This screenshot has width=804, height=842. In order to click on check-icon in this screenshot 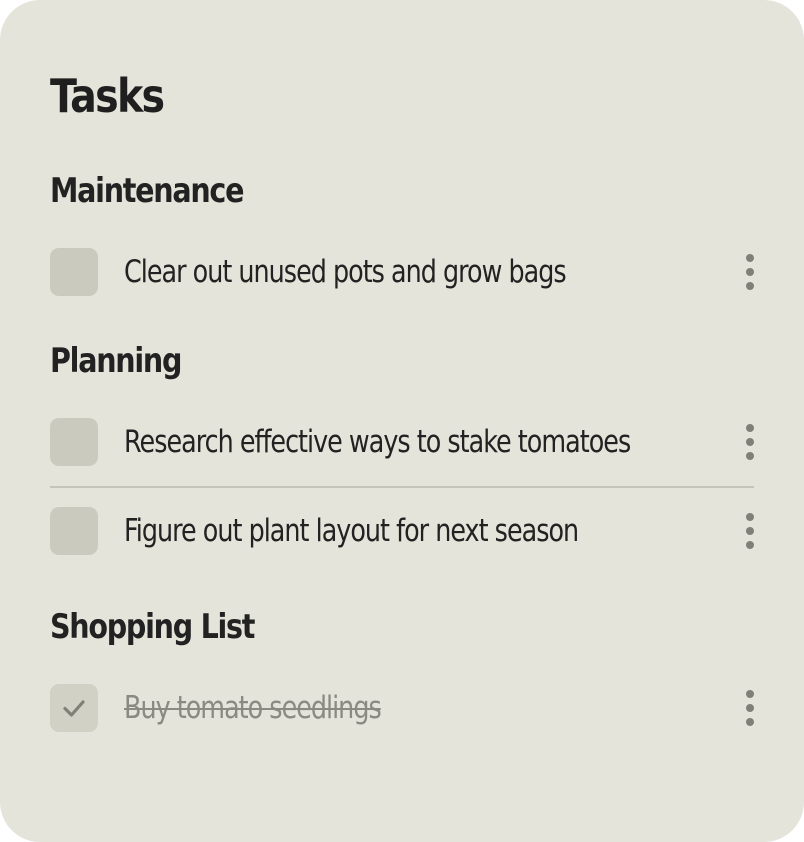, I will do `click(74, 708)`.